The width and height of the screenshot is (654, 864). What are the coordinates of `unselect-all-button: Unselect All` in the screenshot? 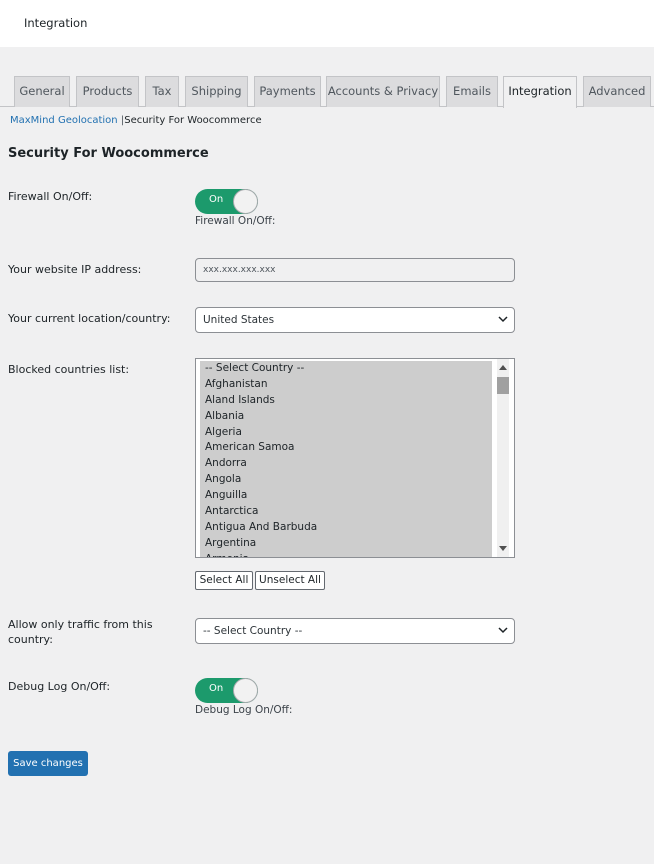 It's located at (290, 580).